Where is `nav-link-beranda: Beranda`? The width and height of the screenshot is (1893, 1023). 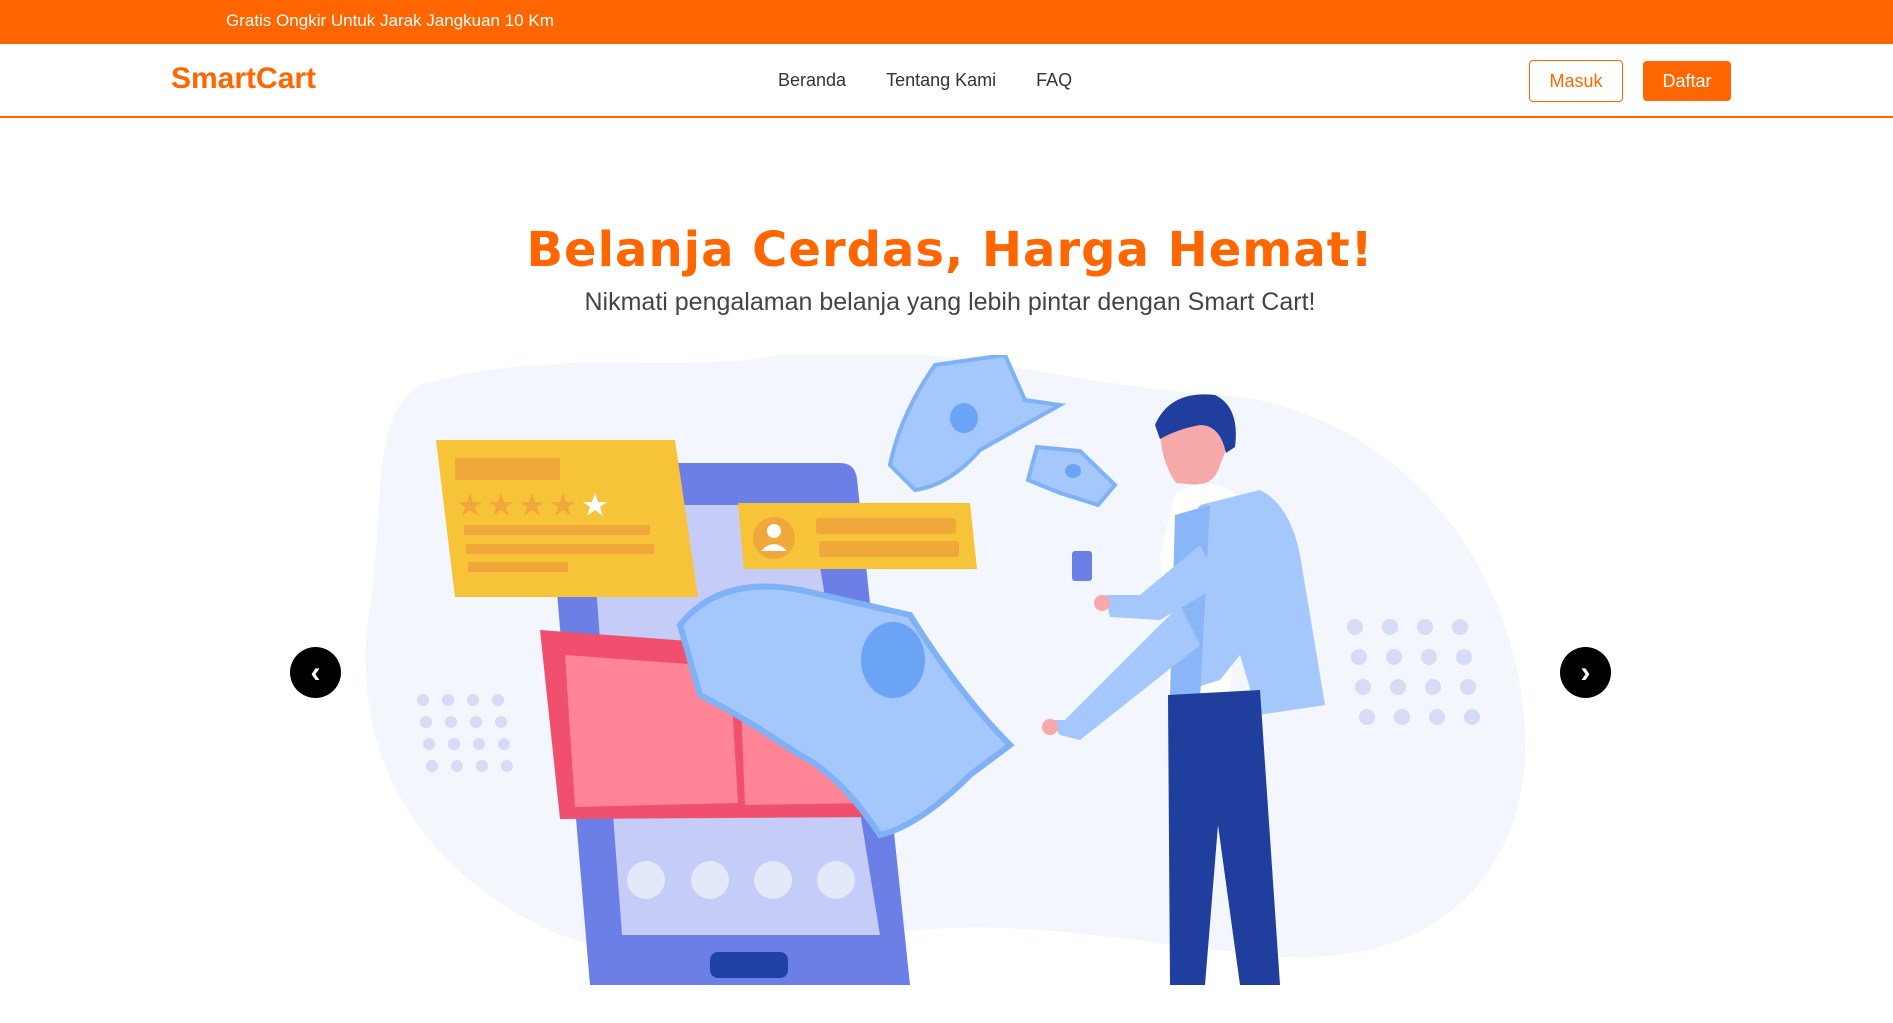
nav-link-beranda: Beranda is located at coordinates (812, 80).